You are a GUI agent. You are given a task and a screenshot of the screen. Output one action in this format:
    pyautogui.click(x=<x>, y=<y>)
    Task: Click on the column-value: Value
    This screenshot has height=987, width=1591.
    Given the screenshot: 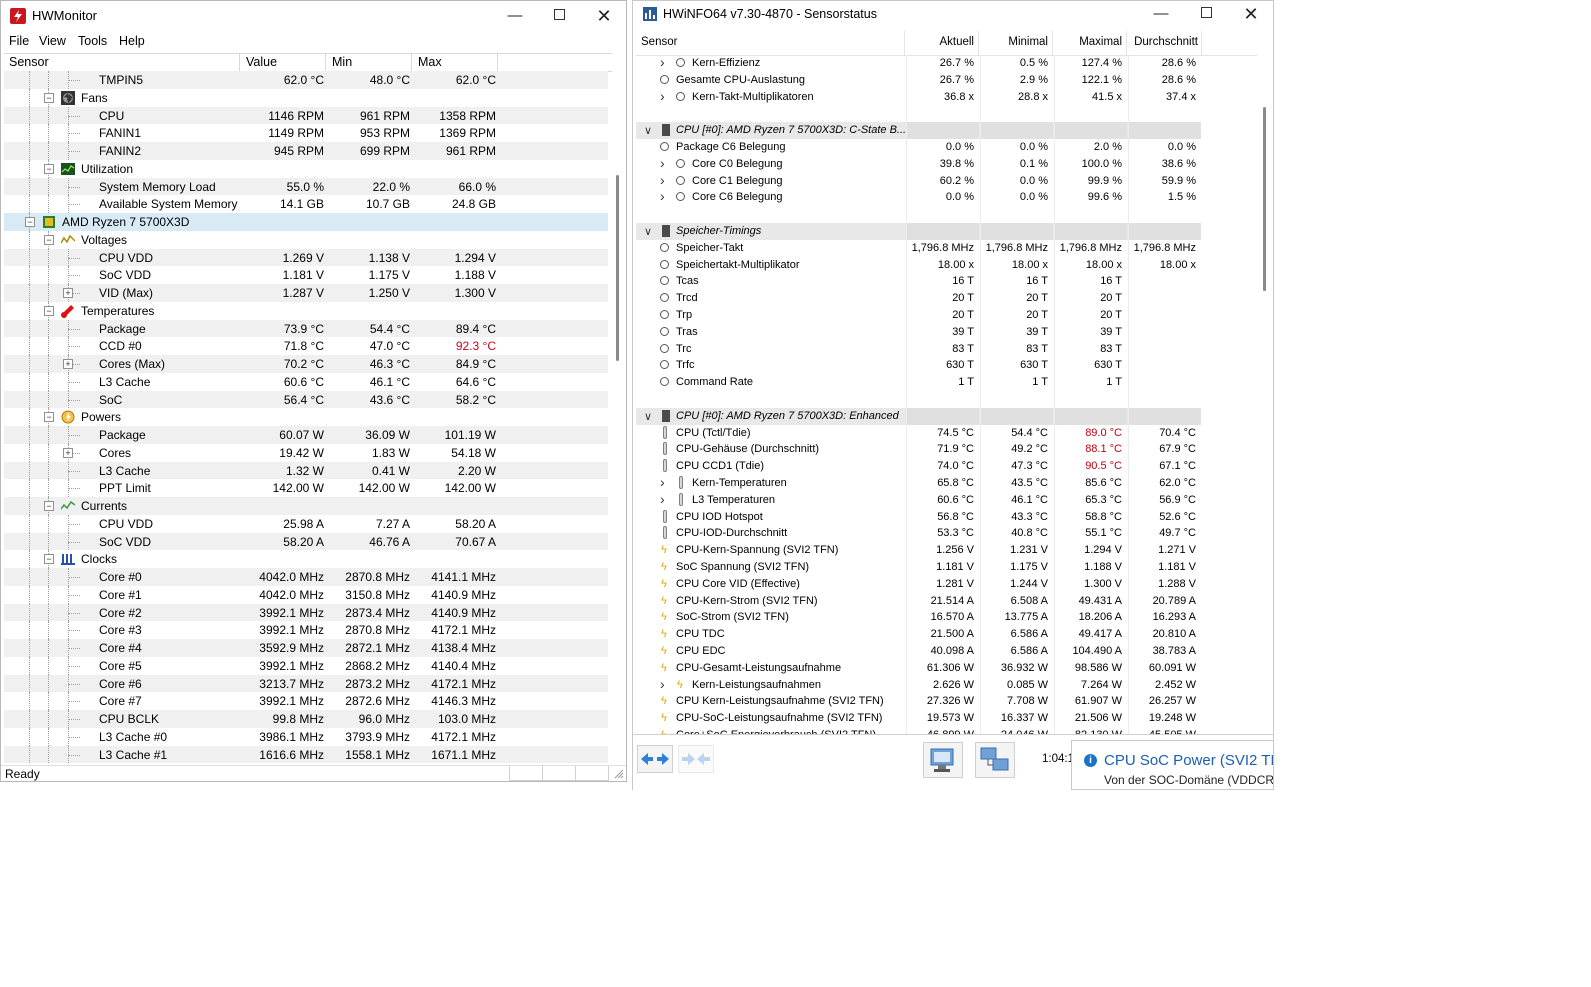 What is the action you would take?
    pyautogui.click(x=261, y=62)
    